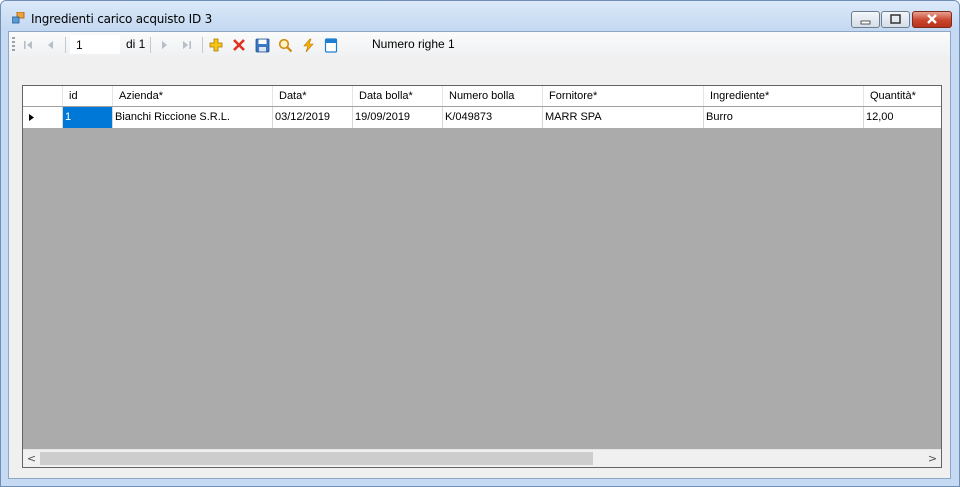 The width and height of the screenshot is (960, 487). I want to click on column-header-quantita: Quantità*, so click(902, 96).